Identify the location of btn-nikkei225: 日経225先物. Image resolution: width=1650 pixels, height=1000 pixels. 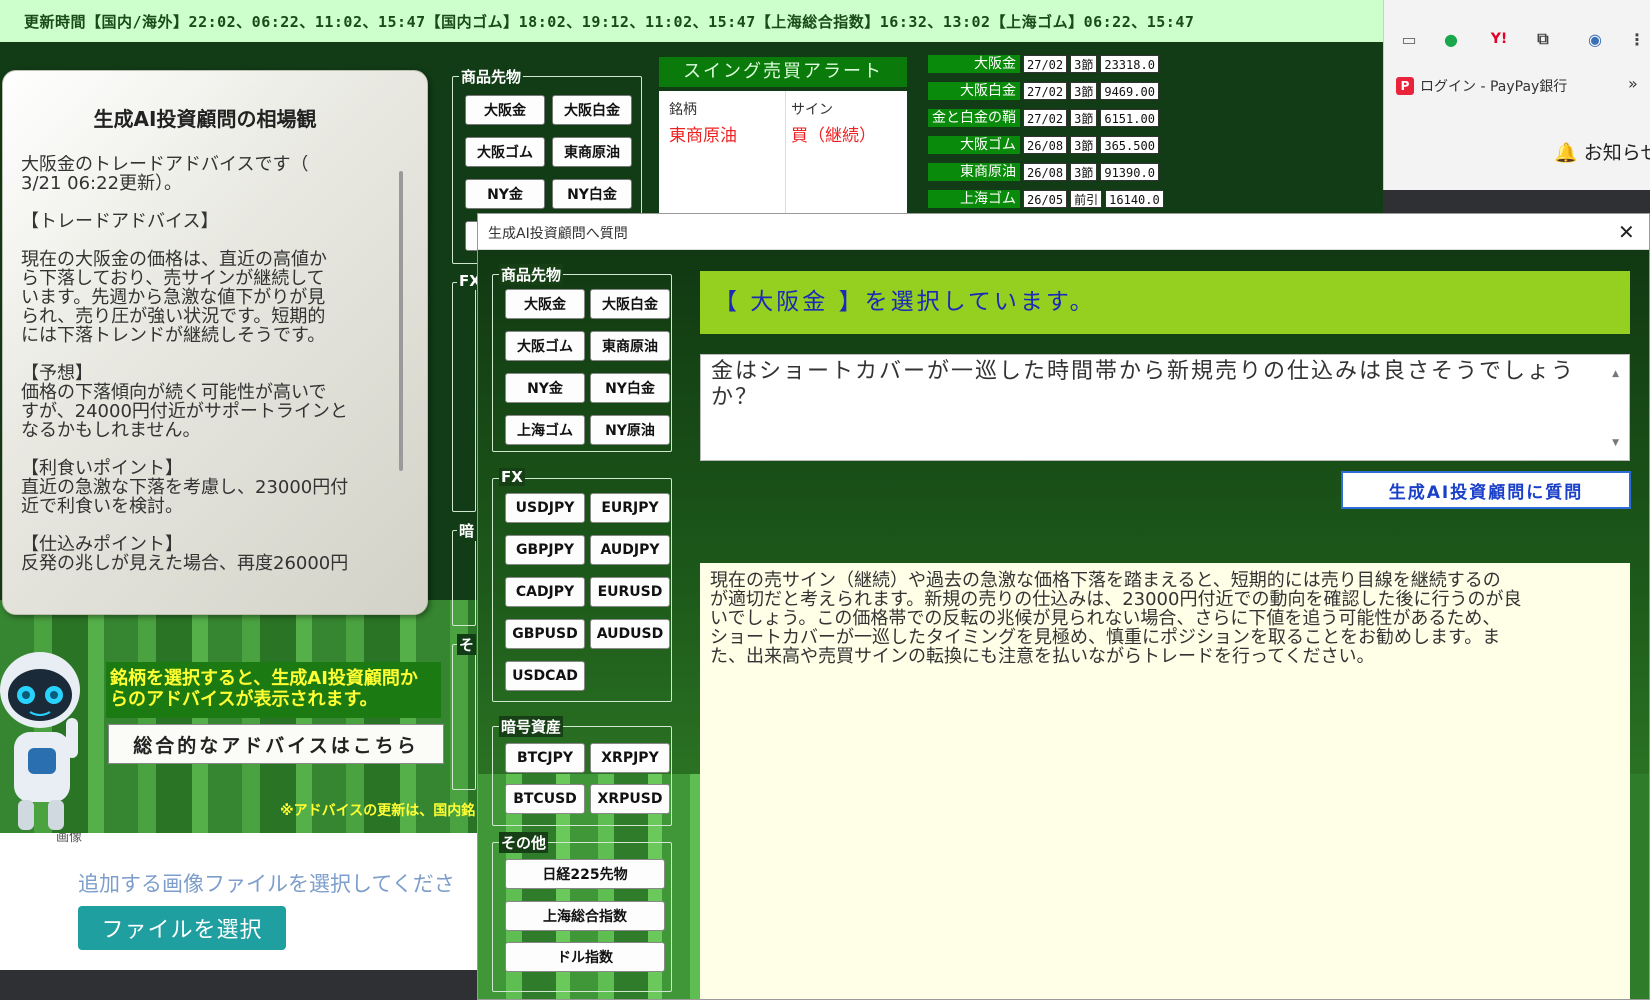
(585, 874).